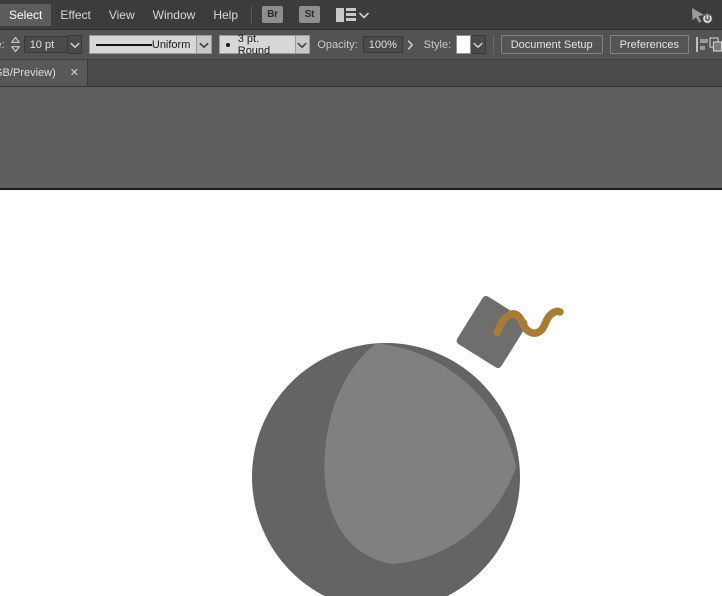  I want to click on arrange-objects-icon, so click(715, 44).